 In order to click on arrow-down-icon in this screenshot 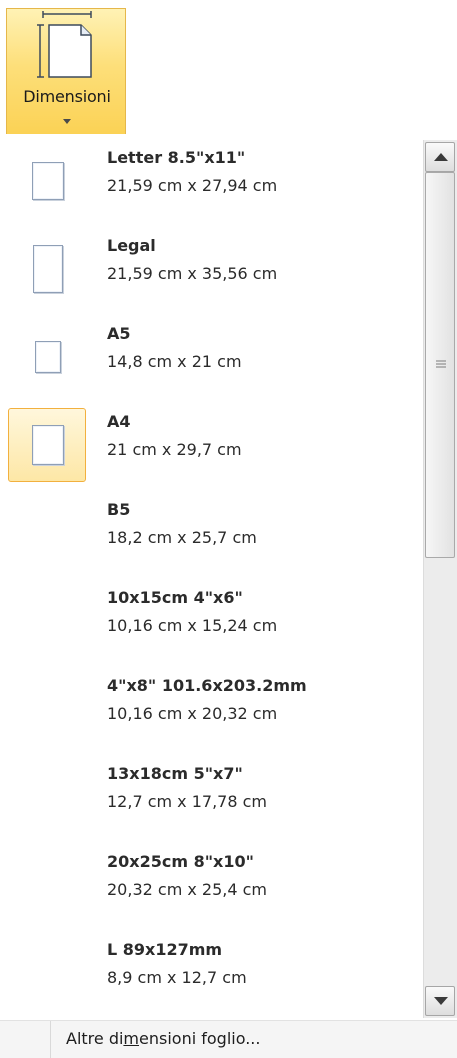, I will do `click(441, 1001)`.